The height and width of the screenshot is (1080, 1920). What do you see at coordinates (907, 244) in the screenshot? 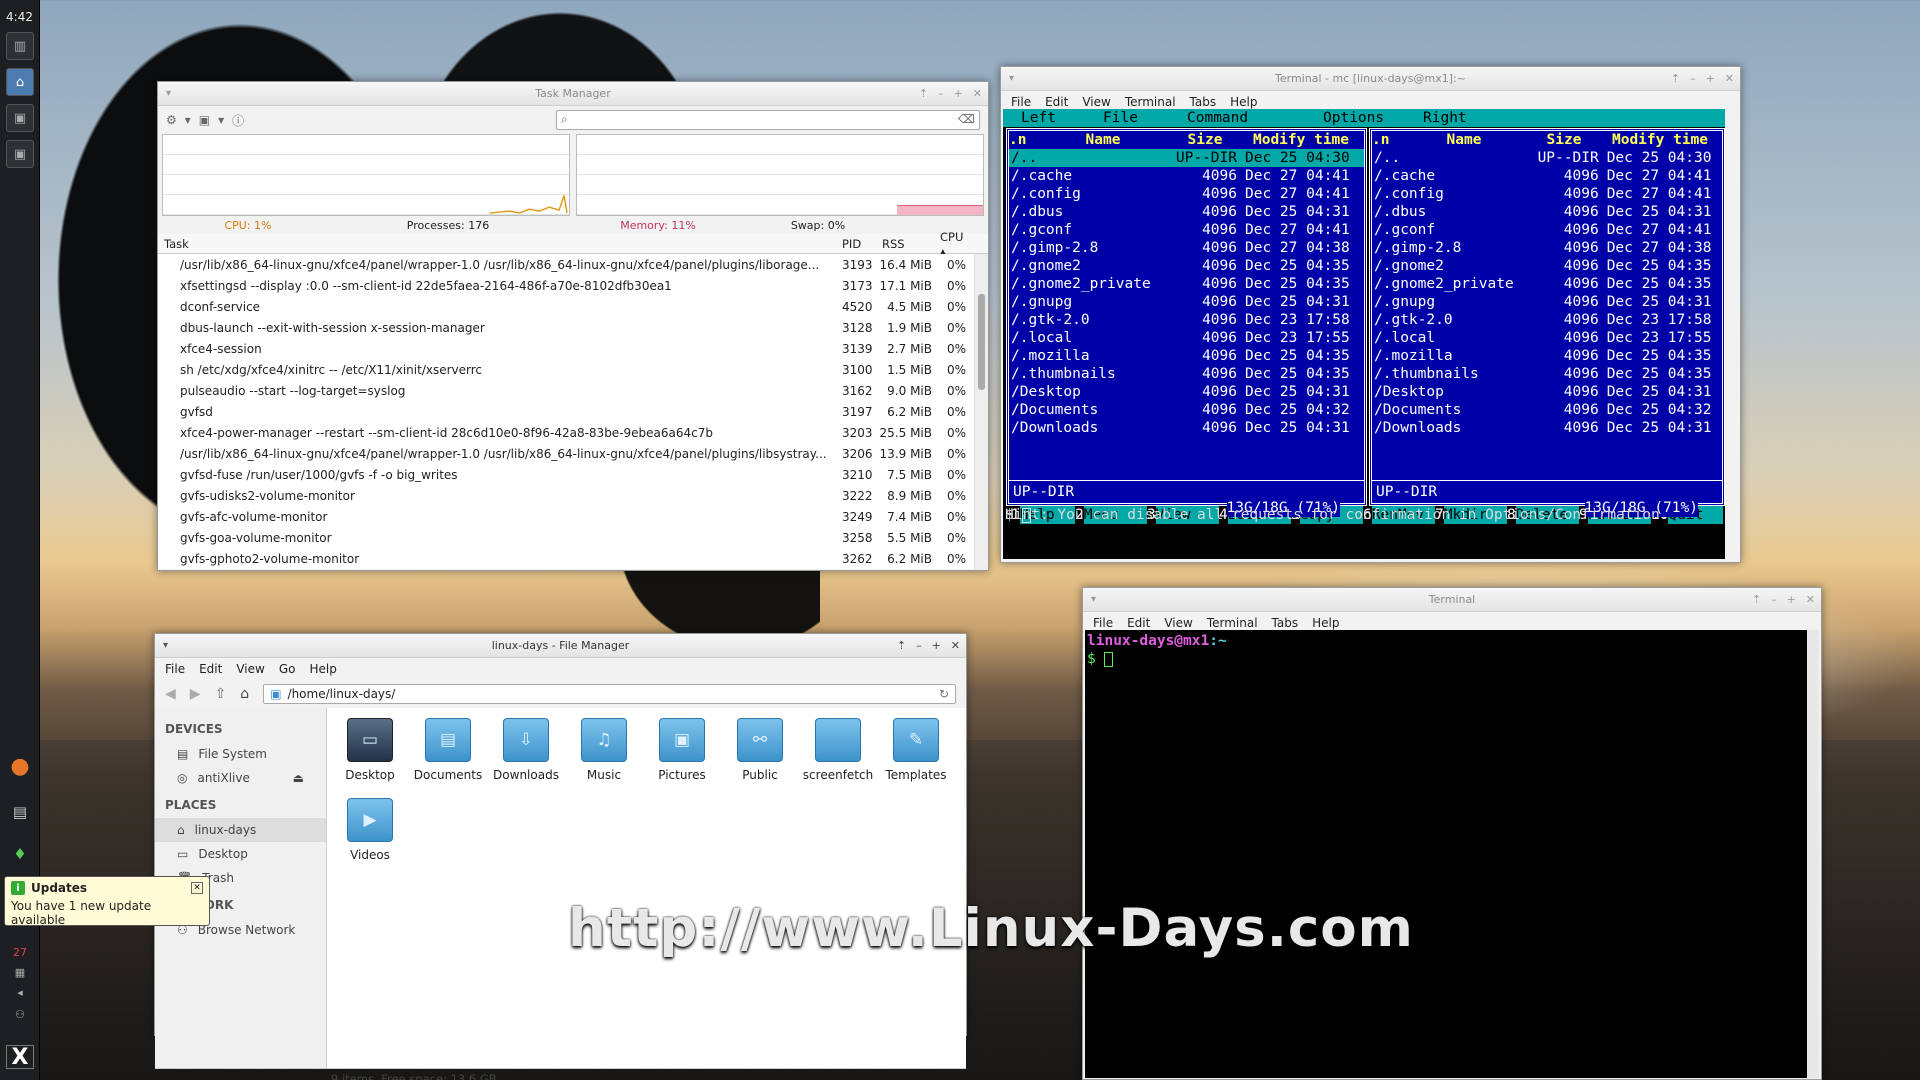
I see `col-rss: RSS` at bounding box center [907, 244].